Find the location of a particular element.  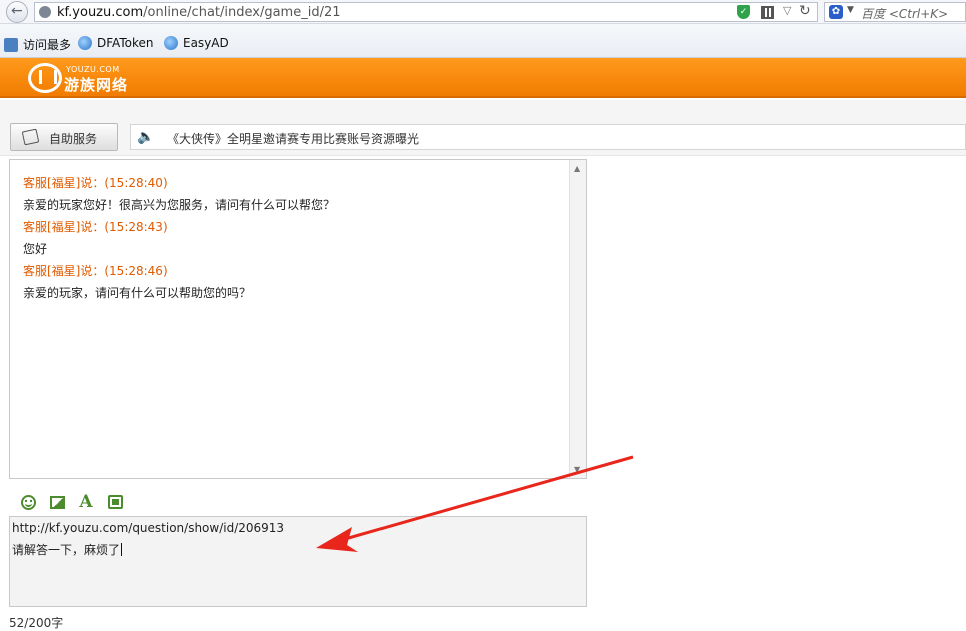

message-header: 客服[福星]说：(15:28:43) is located at coordinates (95, 227).